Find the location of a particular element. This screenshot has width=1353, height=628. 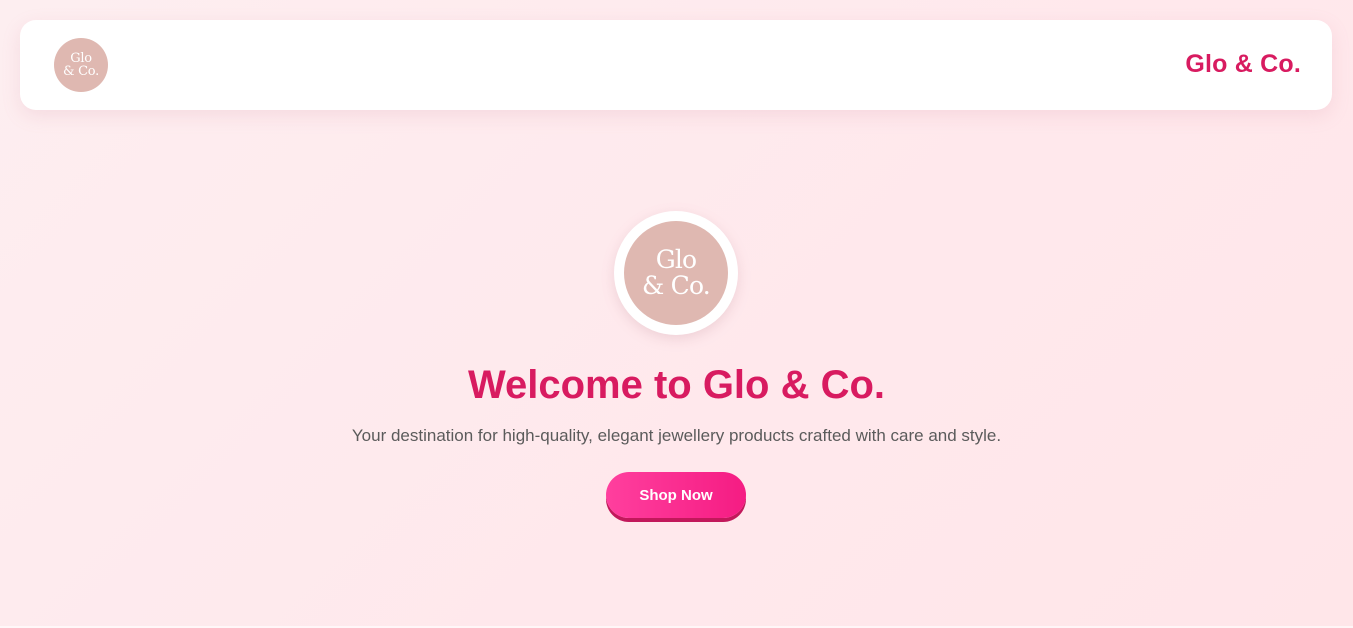

site-header: Glo & Co. Glo & Co. is located at coordinates (676, 65).